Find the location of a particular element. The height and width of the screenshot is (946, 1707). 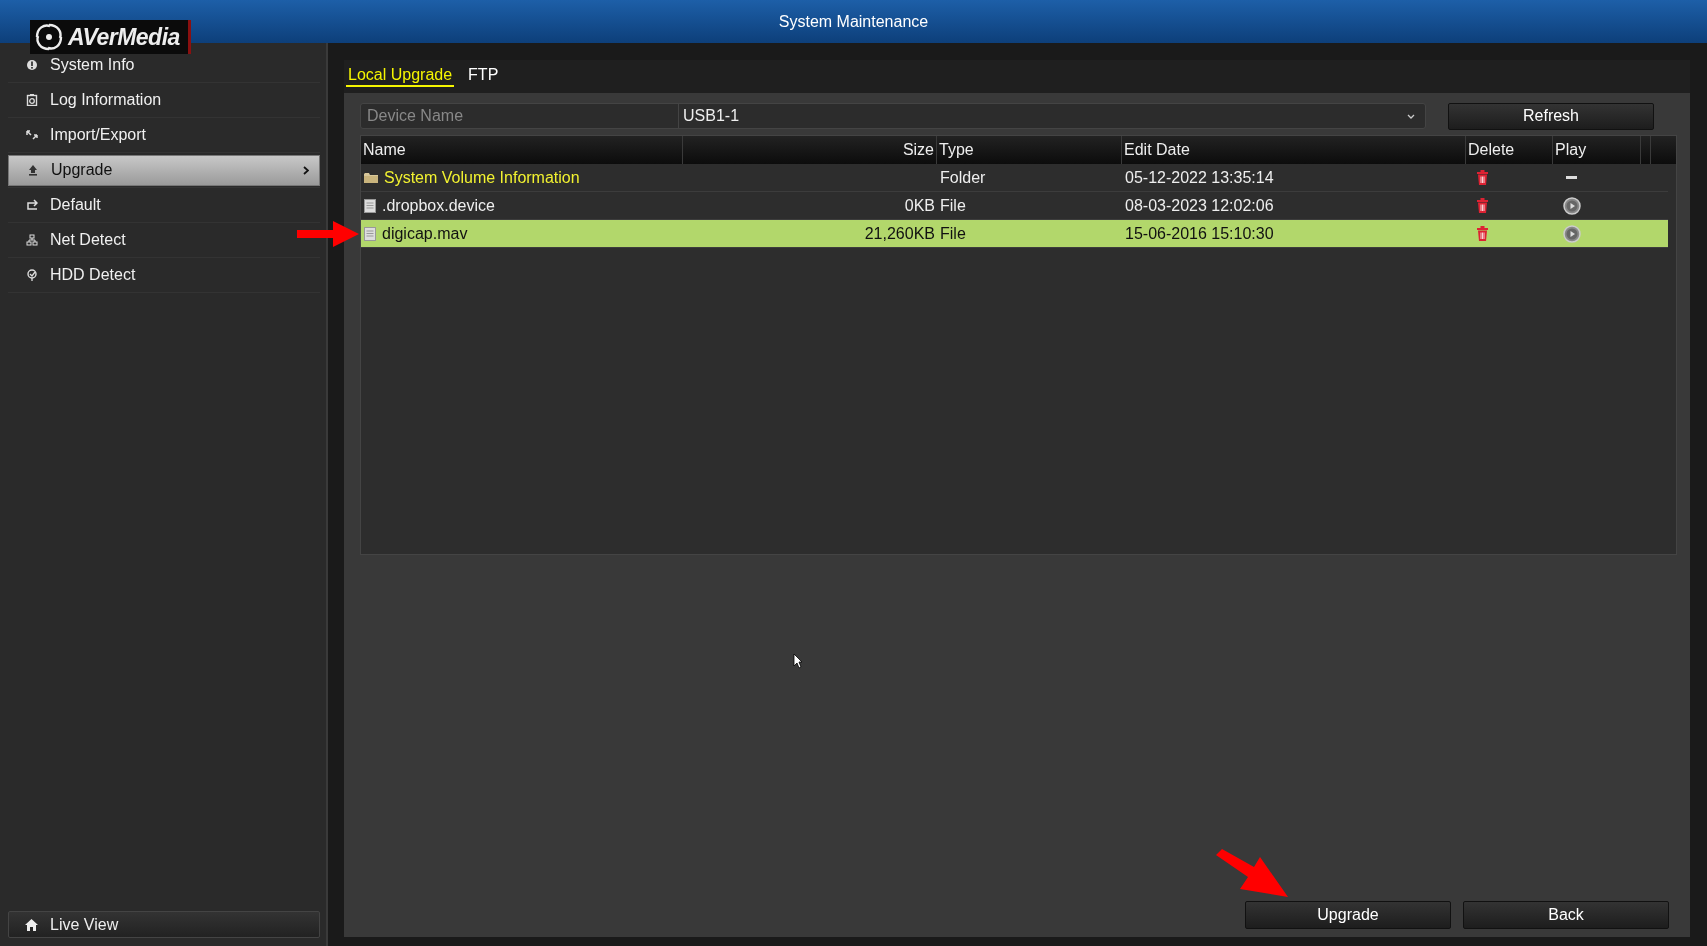

footer-button: Back is located at coordinates (1566, 915).